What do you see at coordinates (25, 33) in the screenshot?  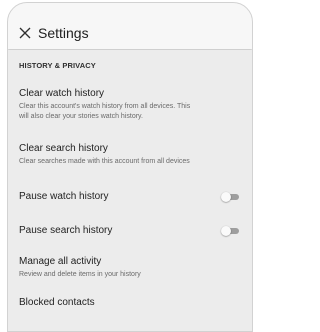 I see `close-icon` at bounding box center [25, 33].